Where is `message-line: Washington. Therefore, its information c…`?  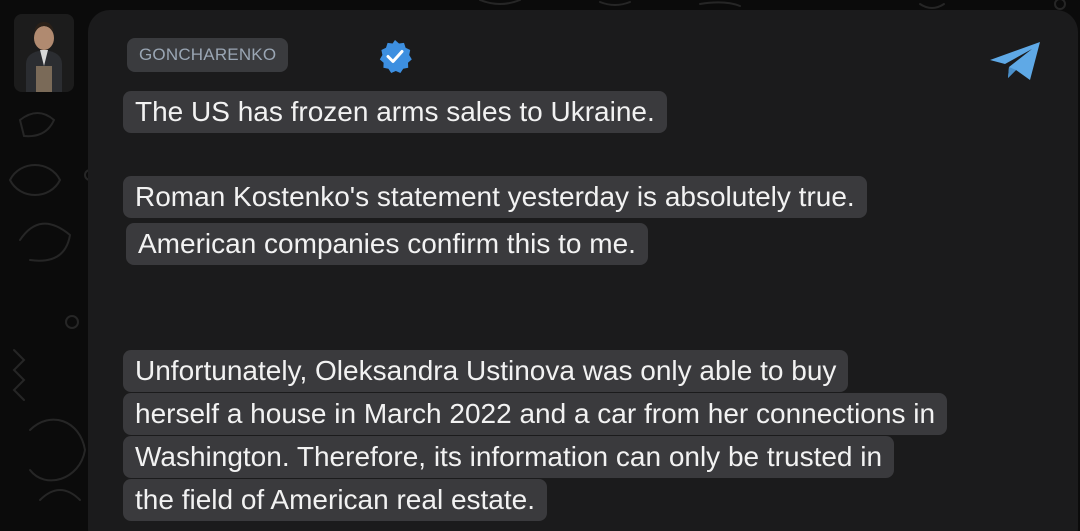 message-line: Washington. Therefore, its information c… is located at coordinates (509, 457).